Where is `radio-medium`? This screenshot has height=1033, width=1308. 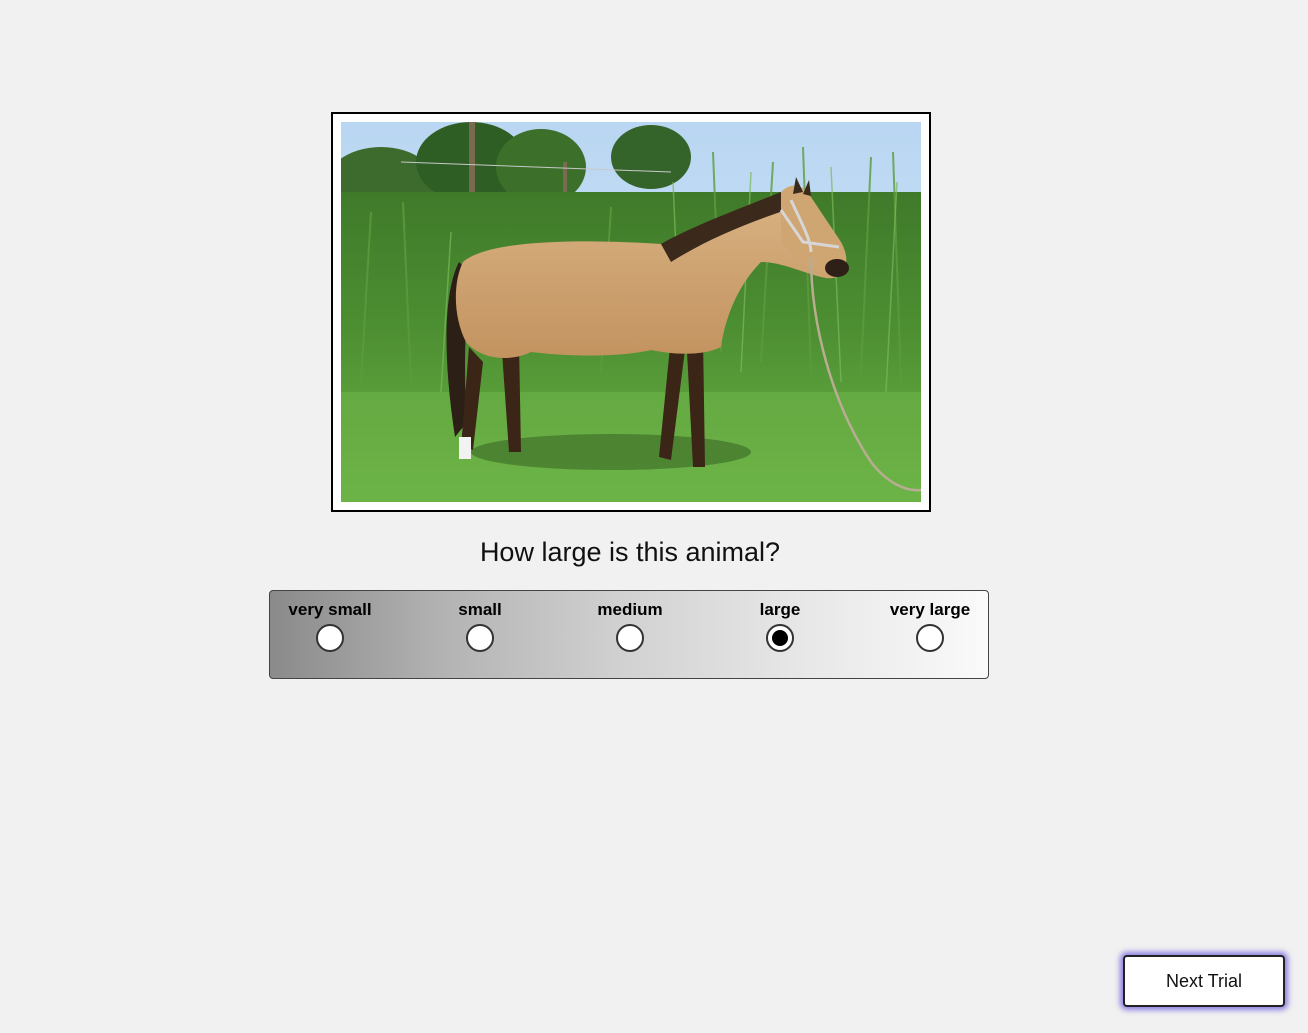 radio-medium is located at coordinates (630, 638).